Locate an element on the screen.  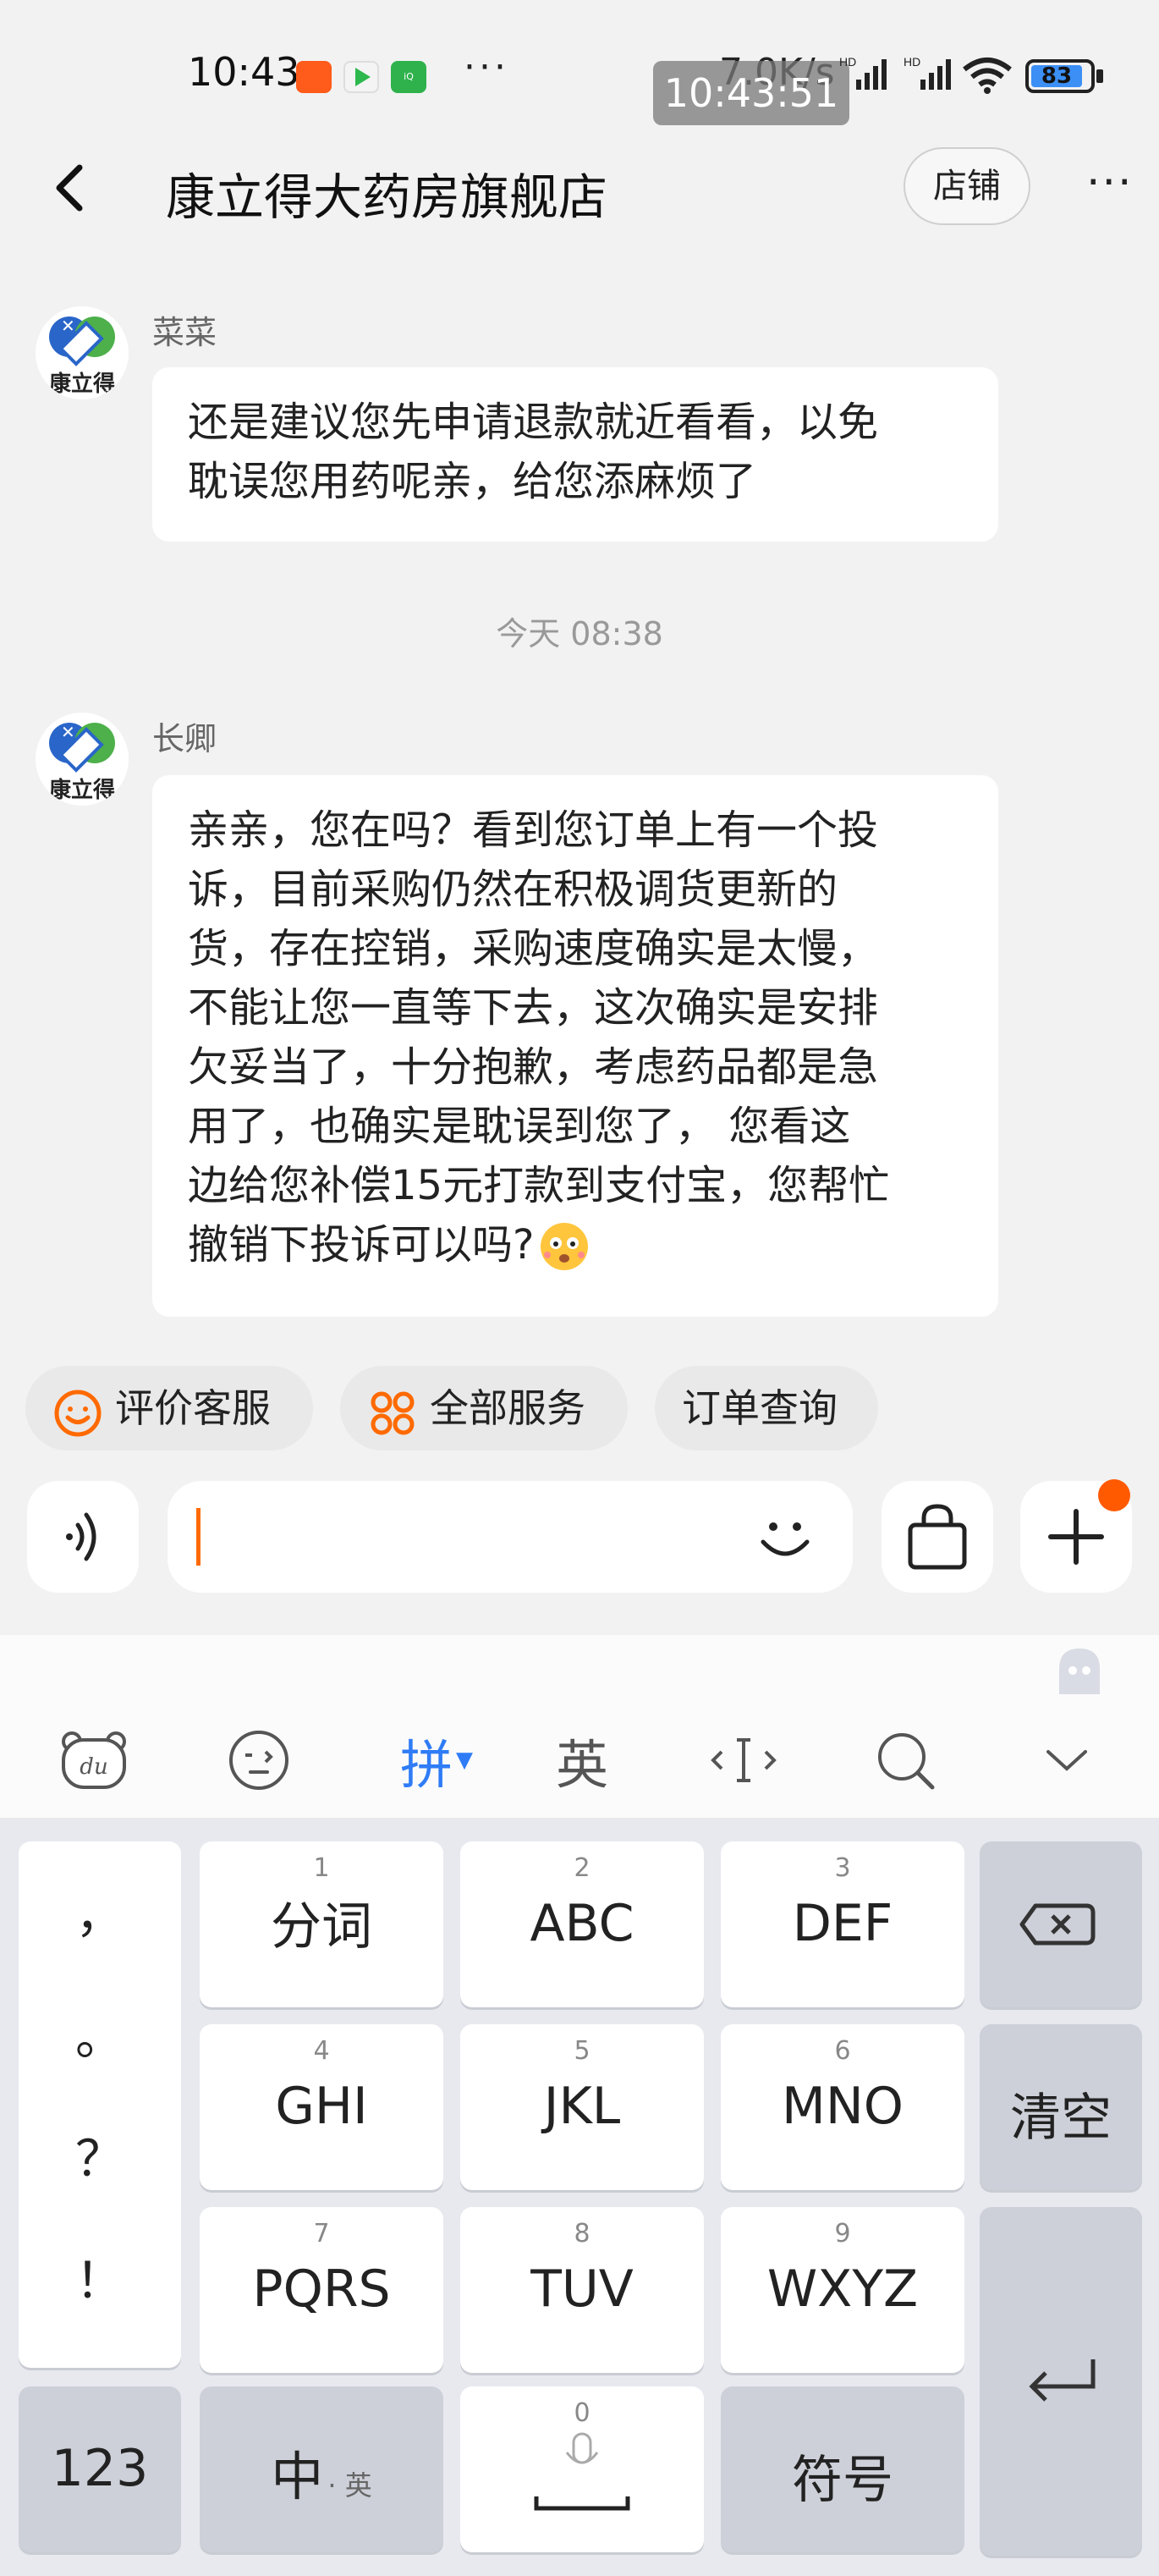
timestamp: 今天 08:38 is located at coordinates (579, 633).